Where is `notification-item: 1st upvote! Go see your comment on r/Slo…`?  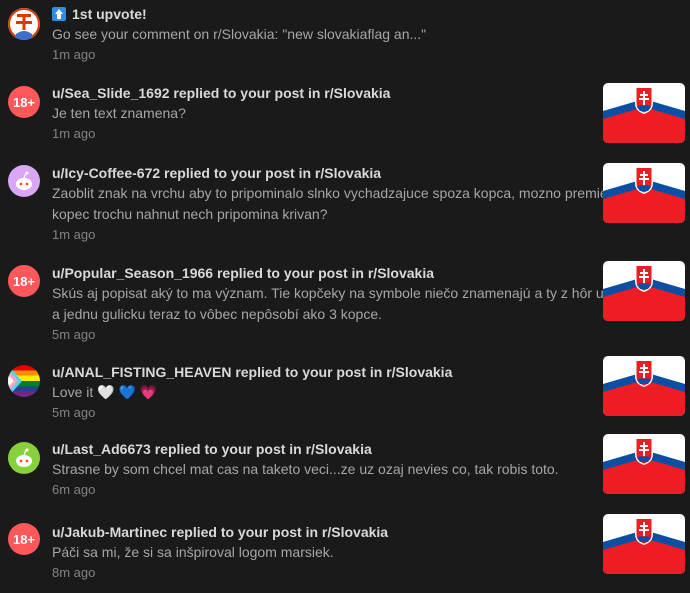 notification-item: 1st upvote! Go see your comment on r/Slo… is located at coordinates (345, 35).